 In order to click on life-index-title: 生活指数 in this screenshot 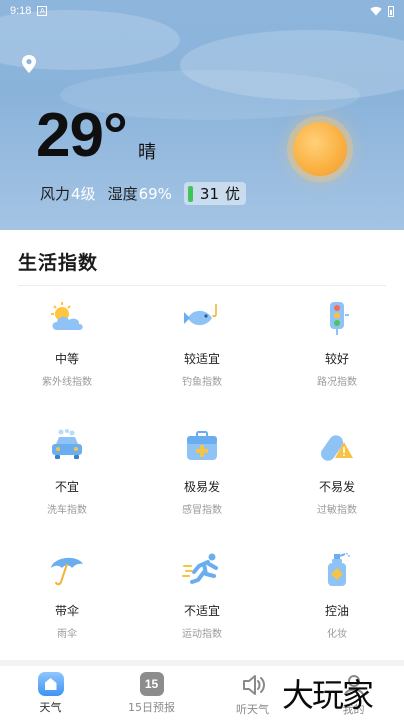, I will do `click(58, 263)`.